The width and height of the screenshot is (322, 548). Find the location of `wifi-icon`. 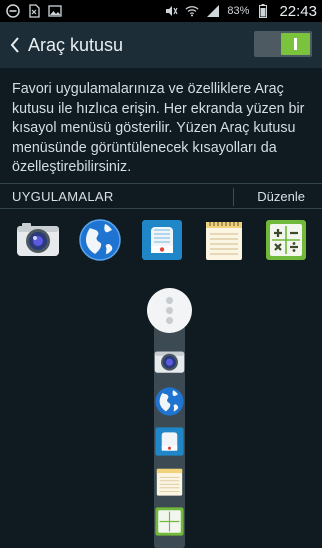

wifi-icon is located at coordinates (192, 11).